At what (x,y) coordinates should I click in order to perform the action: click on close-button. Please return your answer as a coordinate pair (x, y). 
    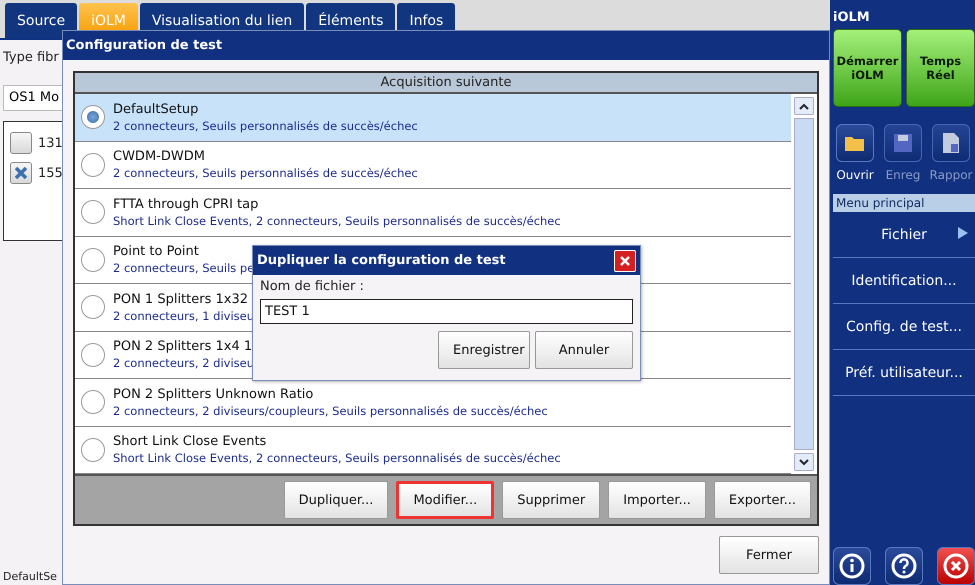
    Looking at the image, I should click on (625, 261).